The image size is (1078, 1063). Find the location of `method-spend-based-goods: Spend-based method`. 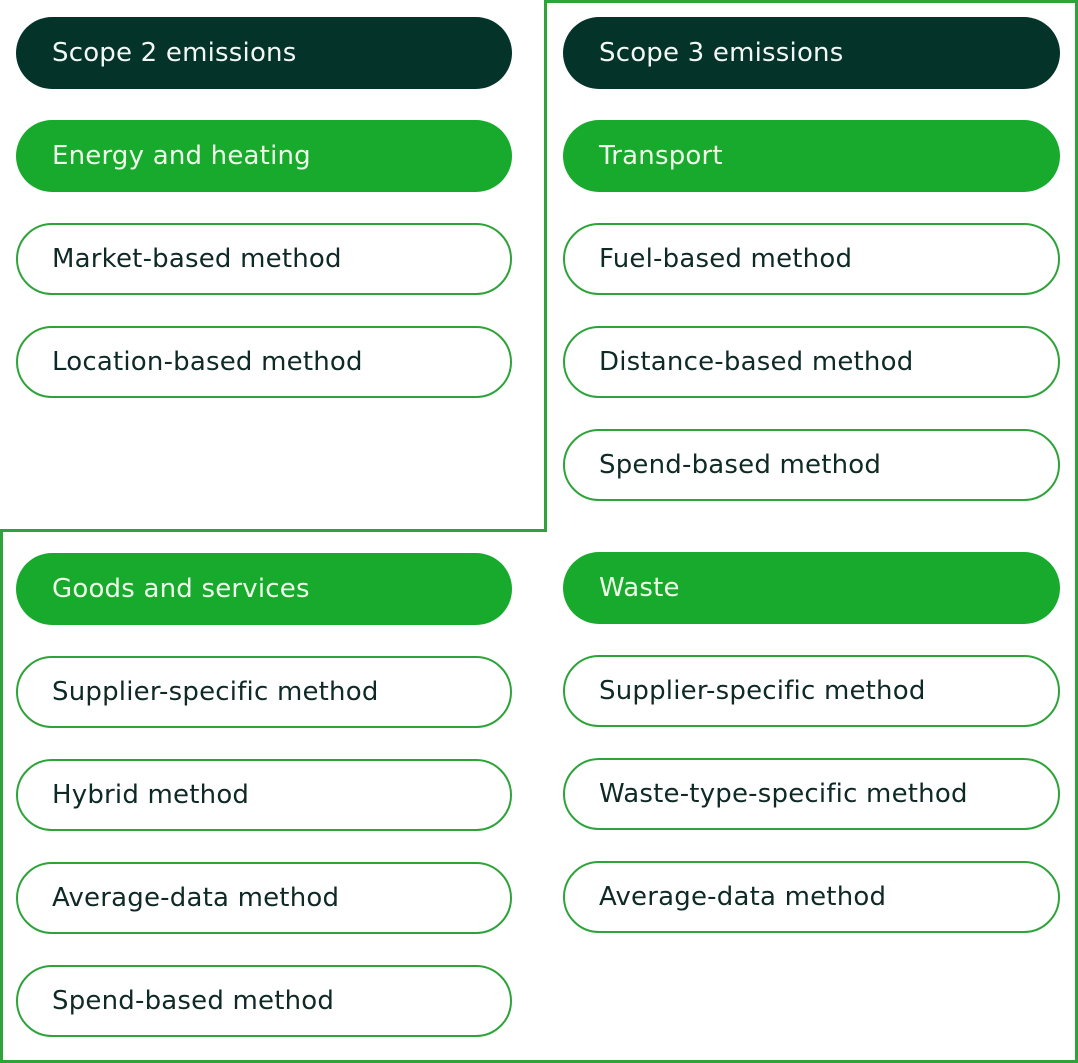

method-spend-based-goods: Spend-based method is located at coordinates (264, 1001).